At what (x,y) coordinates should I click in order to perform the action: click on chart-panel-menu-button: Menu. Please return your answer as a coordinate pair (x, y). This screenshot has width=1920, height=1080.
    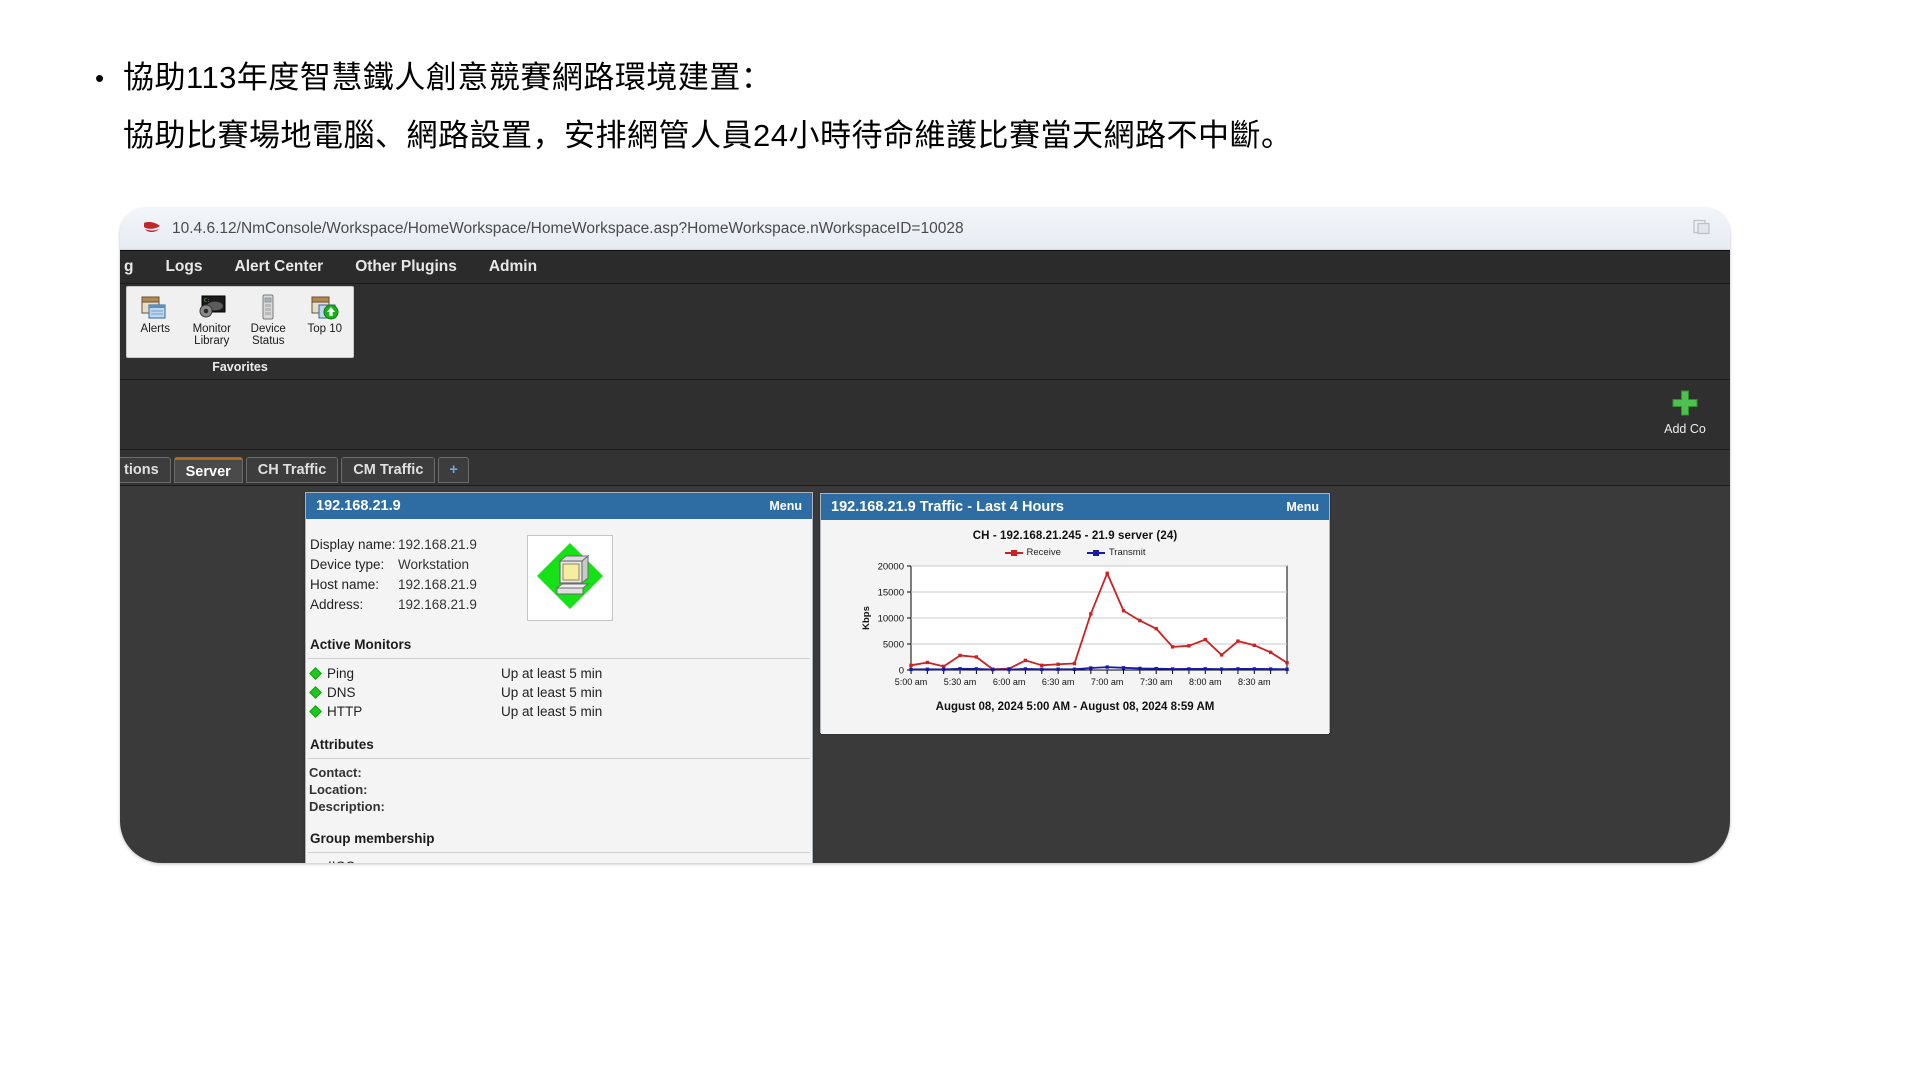
    Looking at the image, I should click on (1302, 507).